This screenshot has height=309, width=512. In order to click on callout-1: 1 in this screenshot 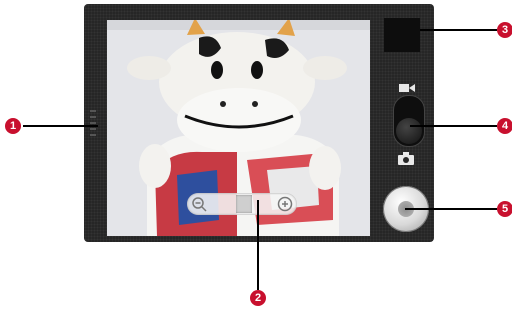, I will do `click(13, 126)`.